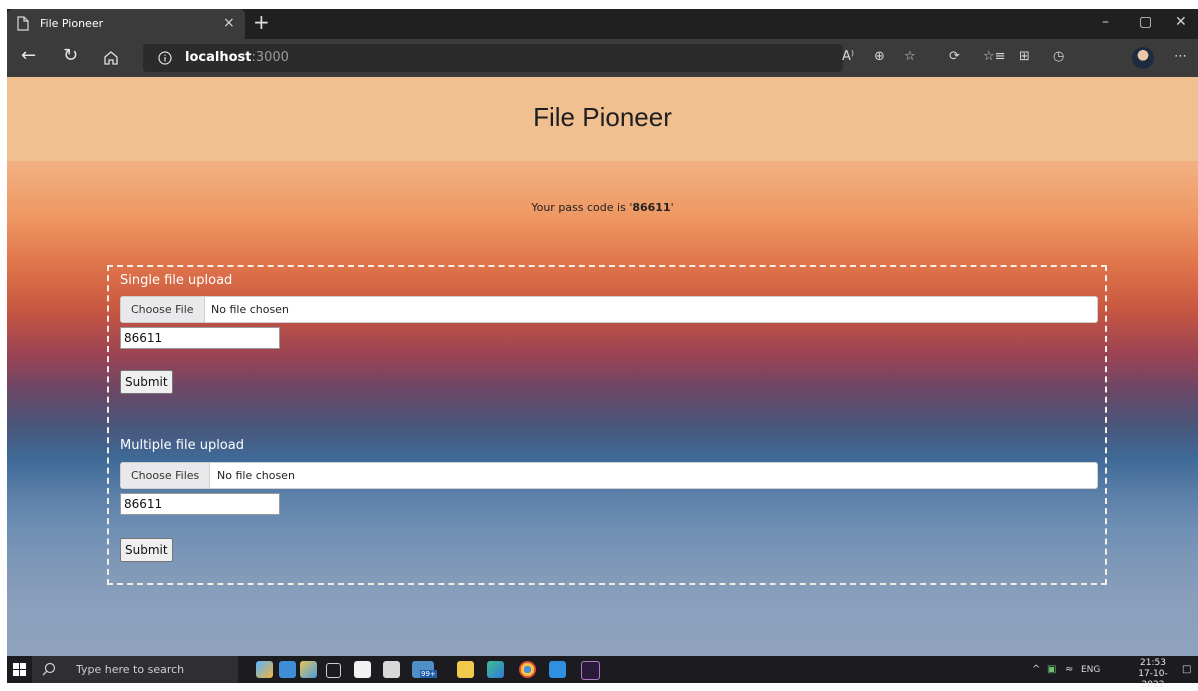  What do you see at coordinates (218, 57) in the screenshot?
I see `url-host: localhost` at bounding box center [218, 57].